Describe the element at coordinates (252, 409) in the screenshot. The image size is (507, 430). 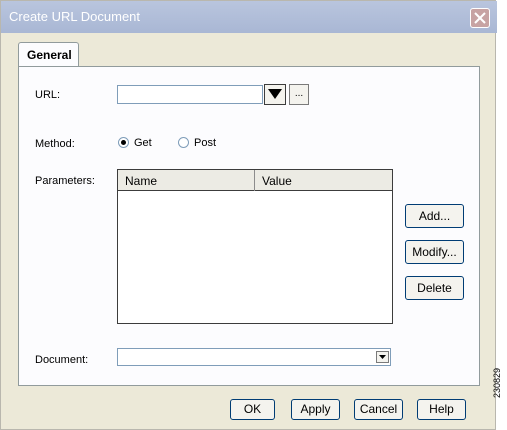
I see `ok-button: OK` at that location.